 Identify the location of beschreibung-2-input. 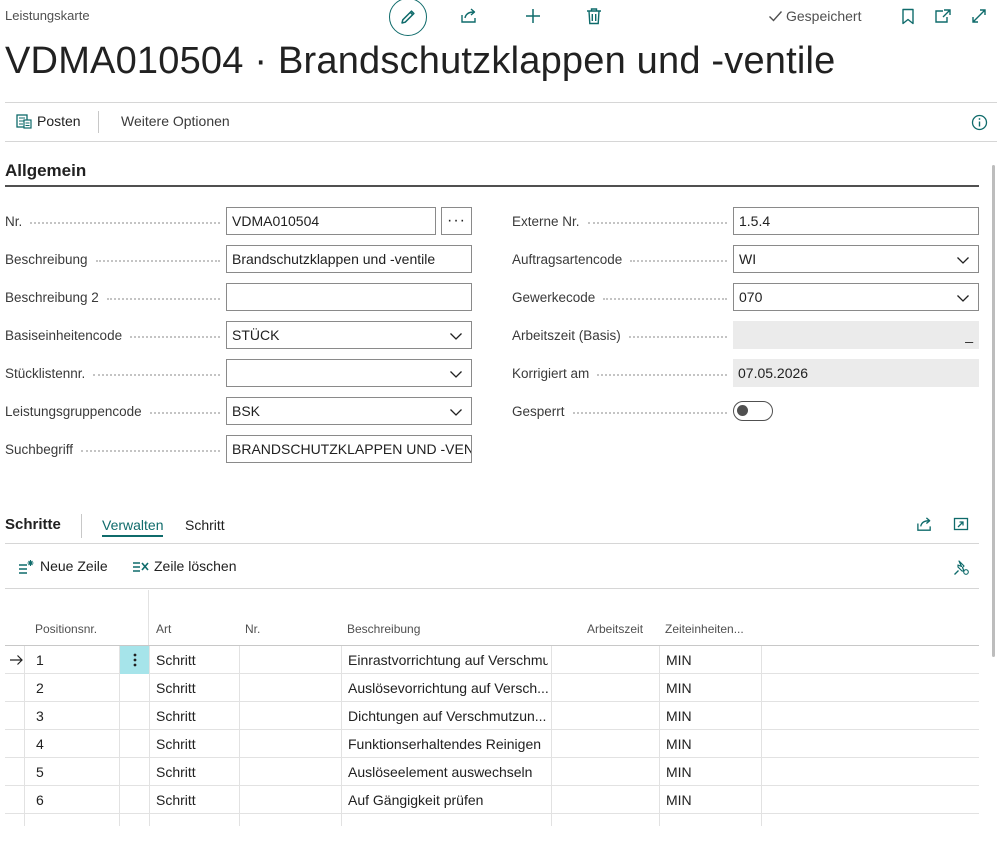
(349, 297).